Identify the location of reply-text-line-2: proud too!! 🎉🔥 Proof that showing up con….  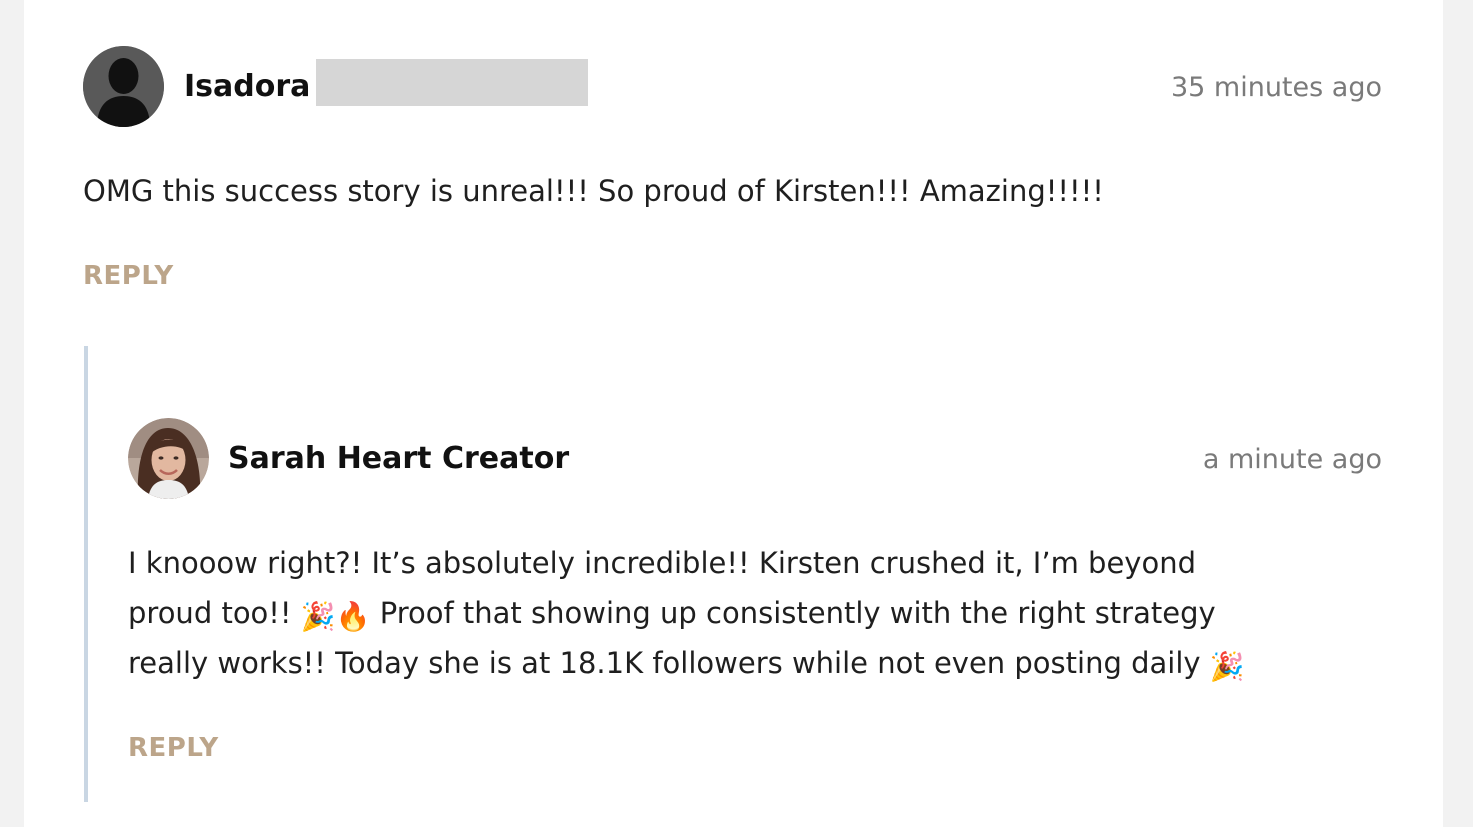
(672, 614).